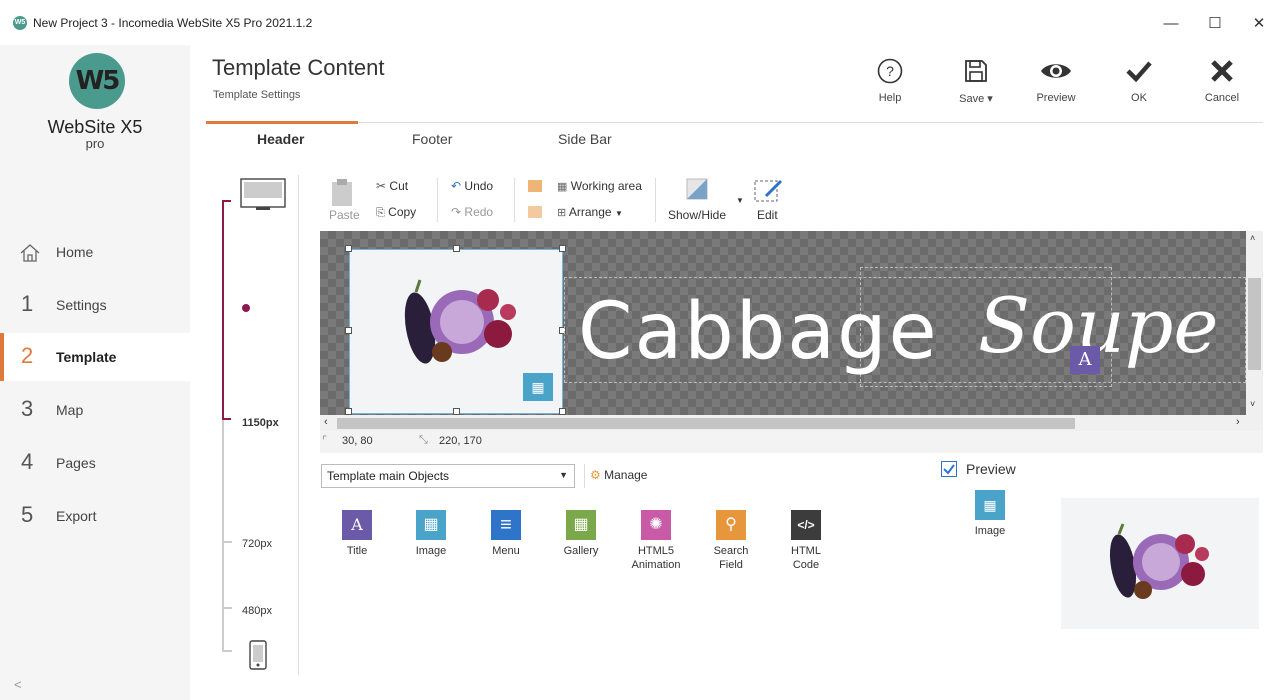  I want to click on object-label: HTML Code, so click(806, 558).